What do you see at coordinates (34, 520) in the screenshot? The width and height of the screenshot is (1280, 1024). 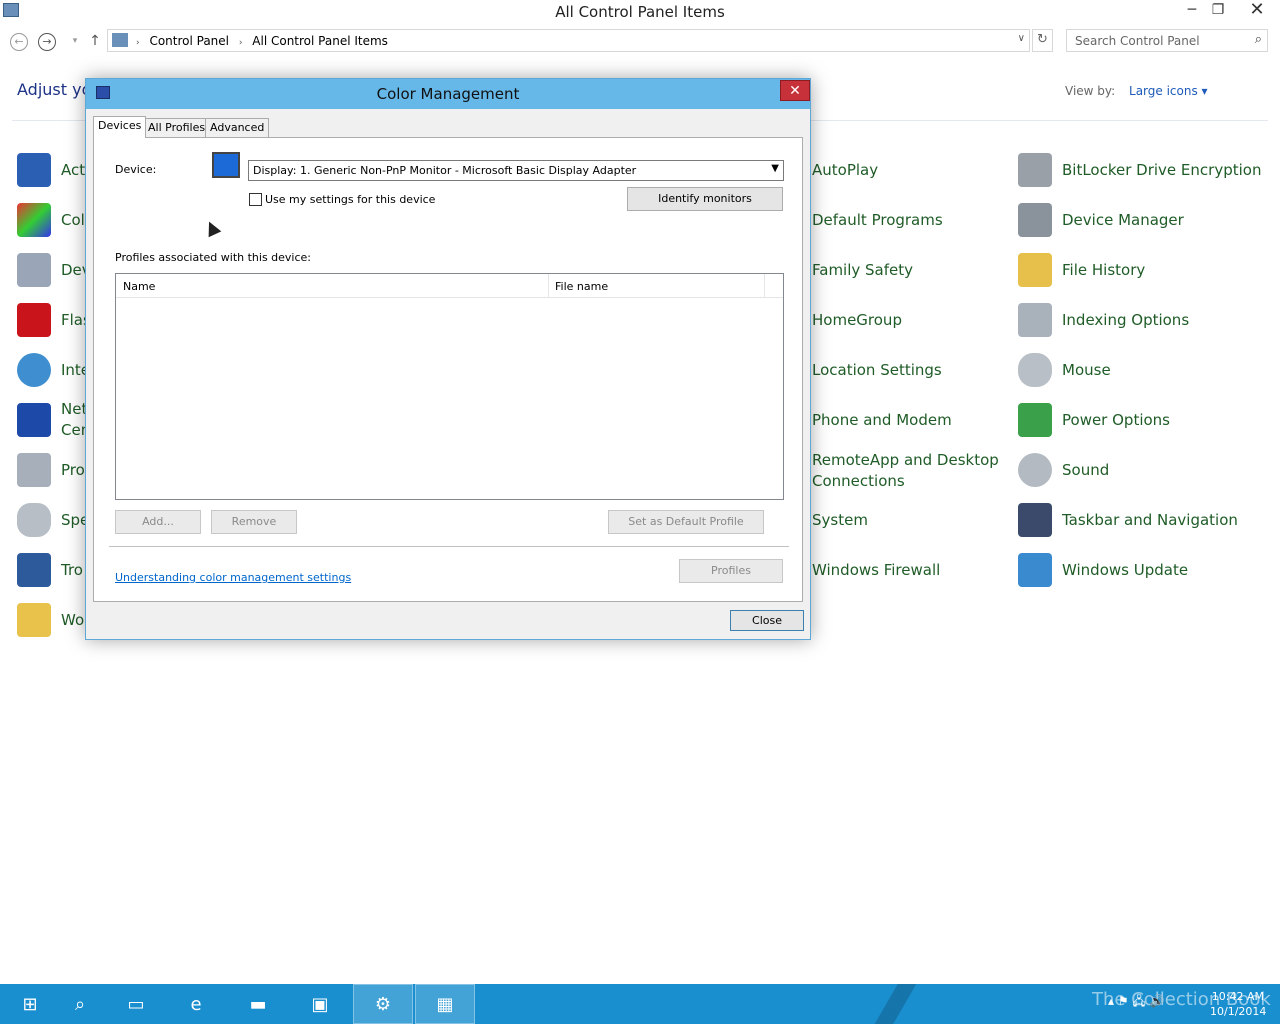 I see `microphone-icon` at bounding box center [34, 520].